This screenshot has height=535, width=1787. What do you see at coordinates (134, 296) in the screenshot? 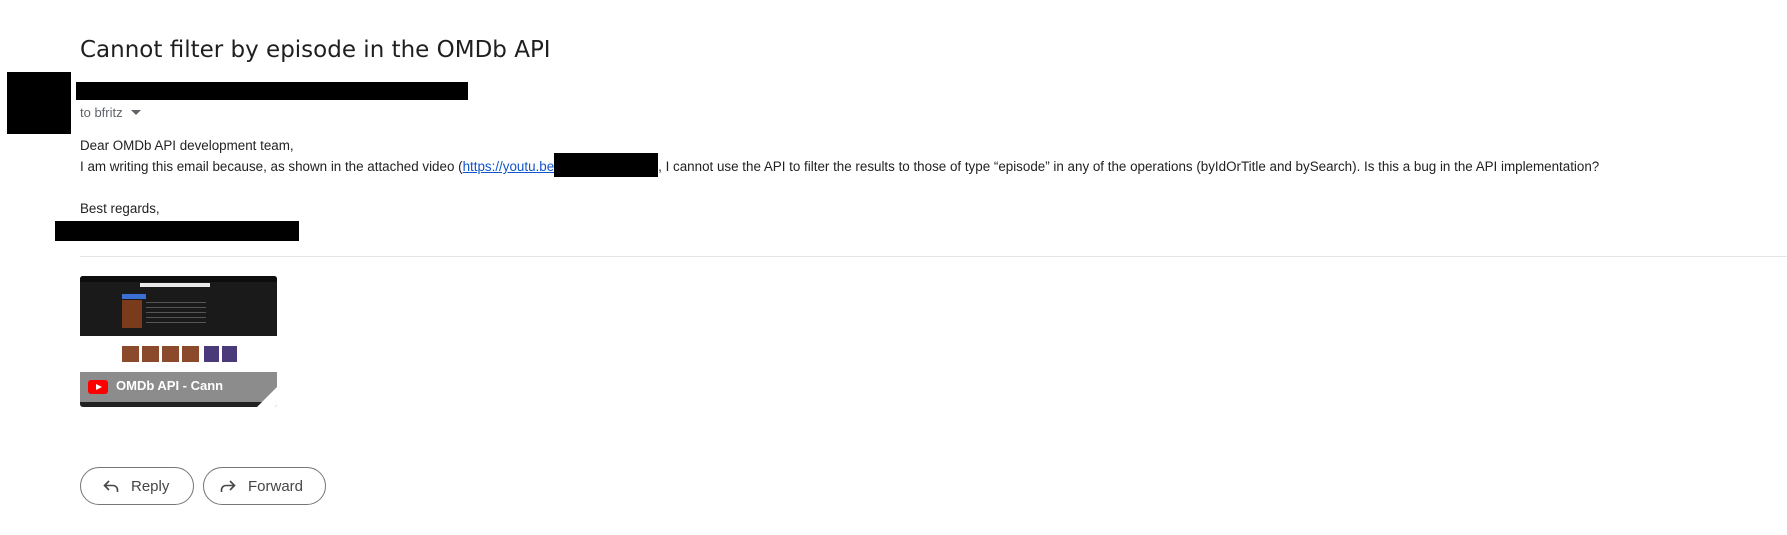
I see `thumbnail-tag` at bounding box center [134, 296].